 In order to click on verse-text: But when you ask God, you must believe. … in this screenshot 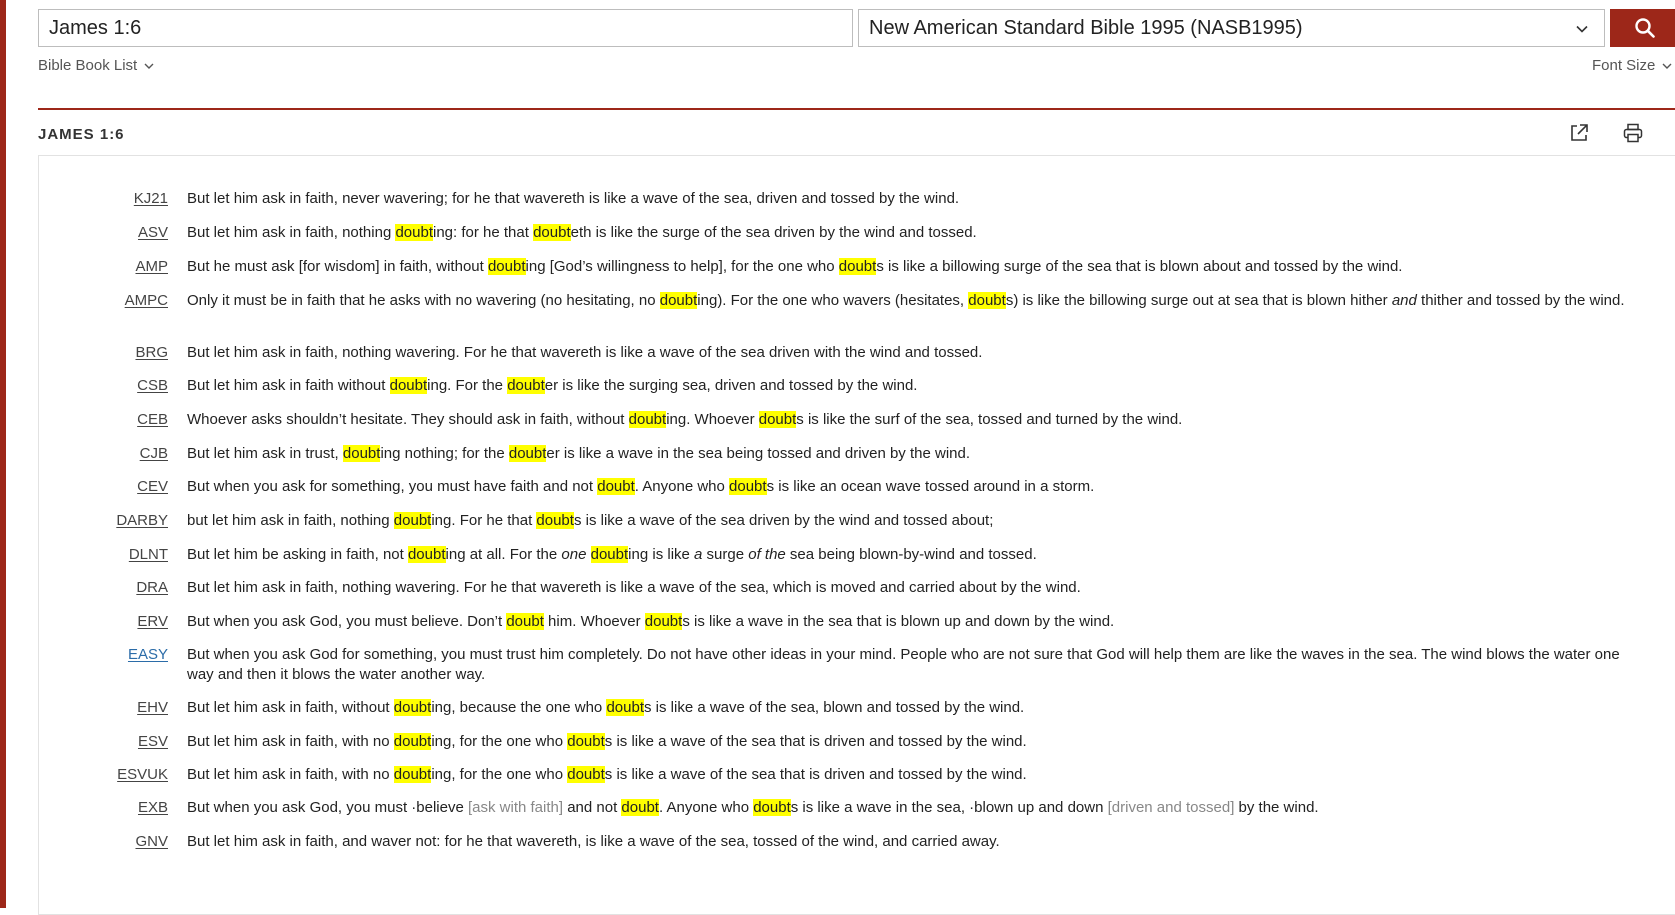, I will do `click(914, 622)`.